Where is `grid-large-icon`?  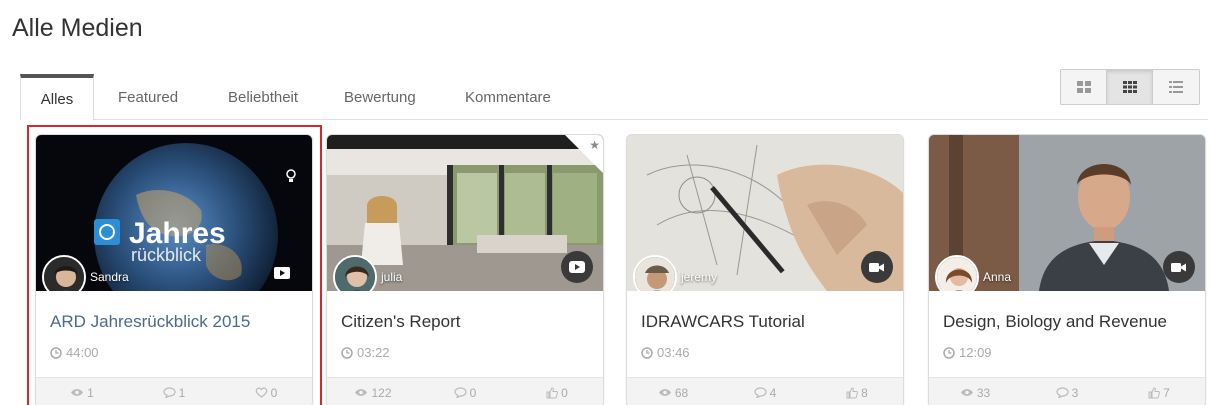
grid-large-icon is located at coordinates (1083, 87).